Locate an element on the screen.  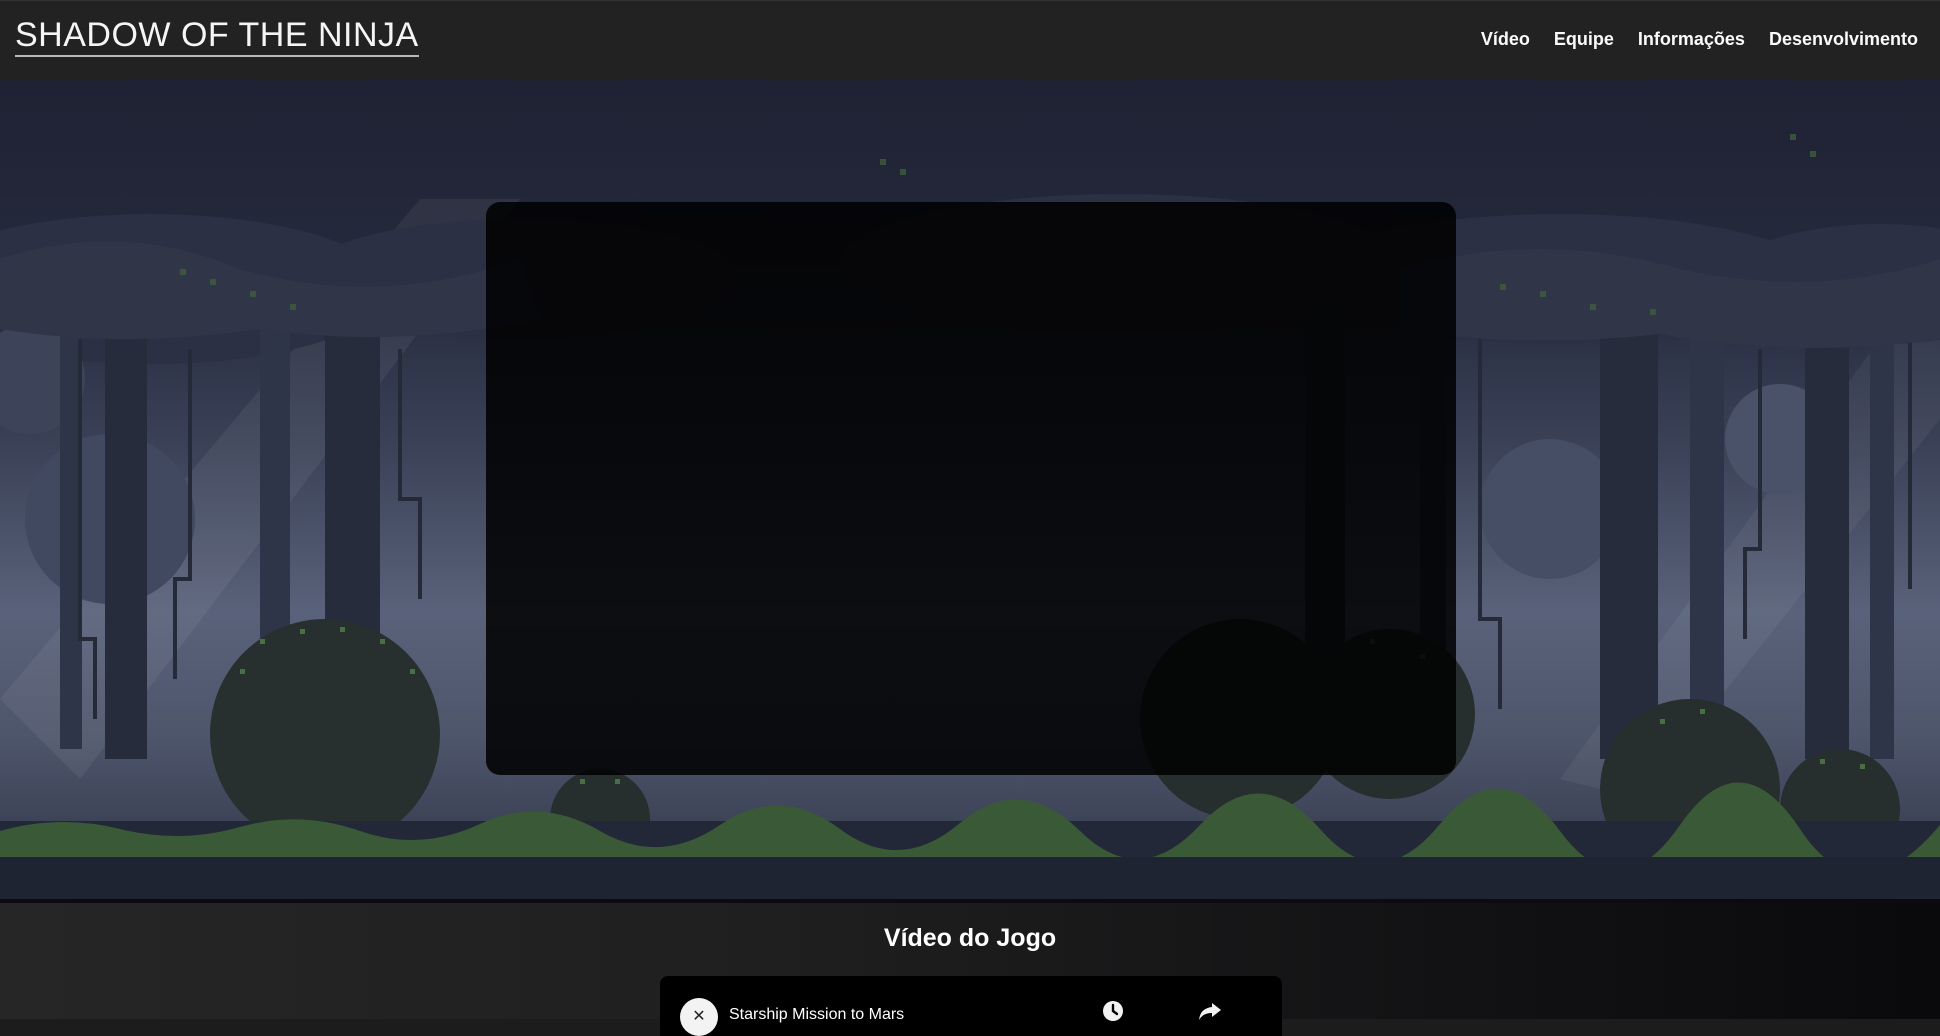
nav-link-video: Vídeo is located at coordinates (1505, 39).